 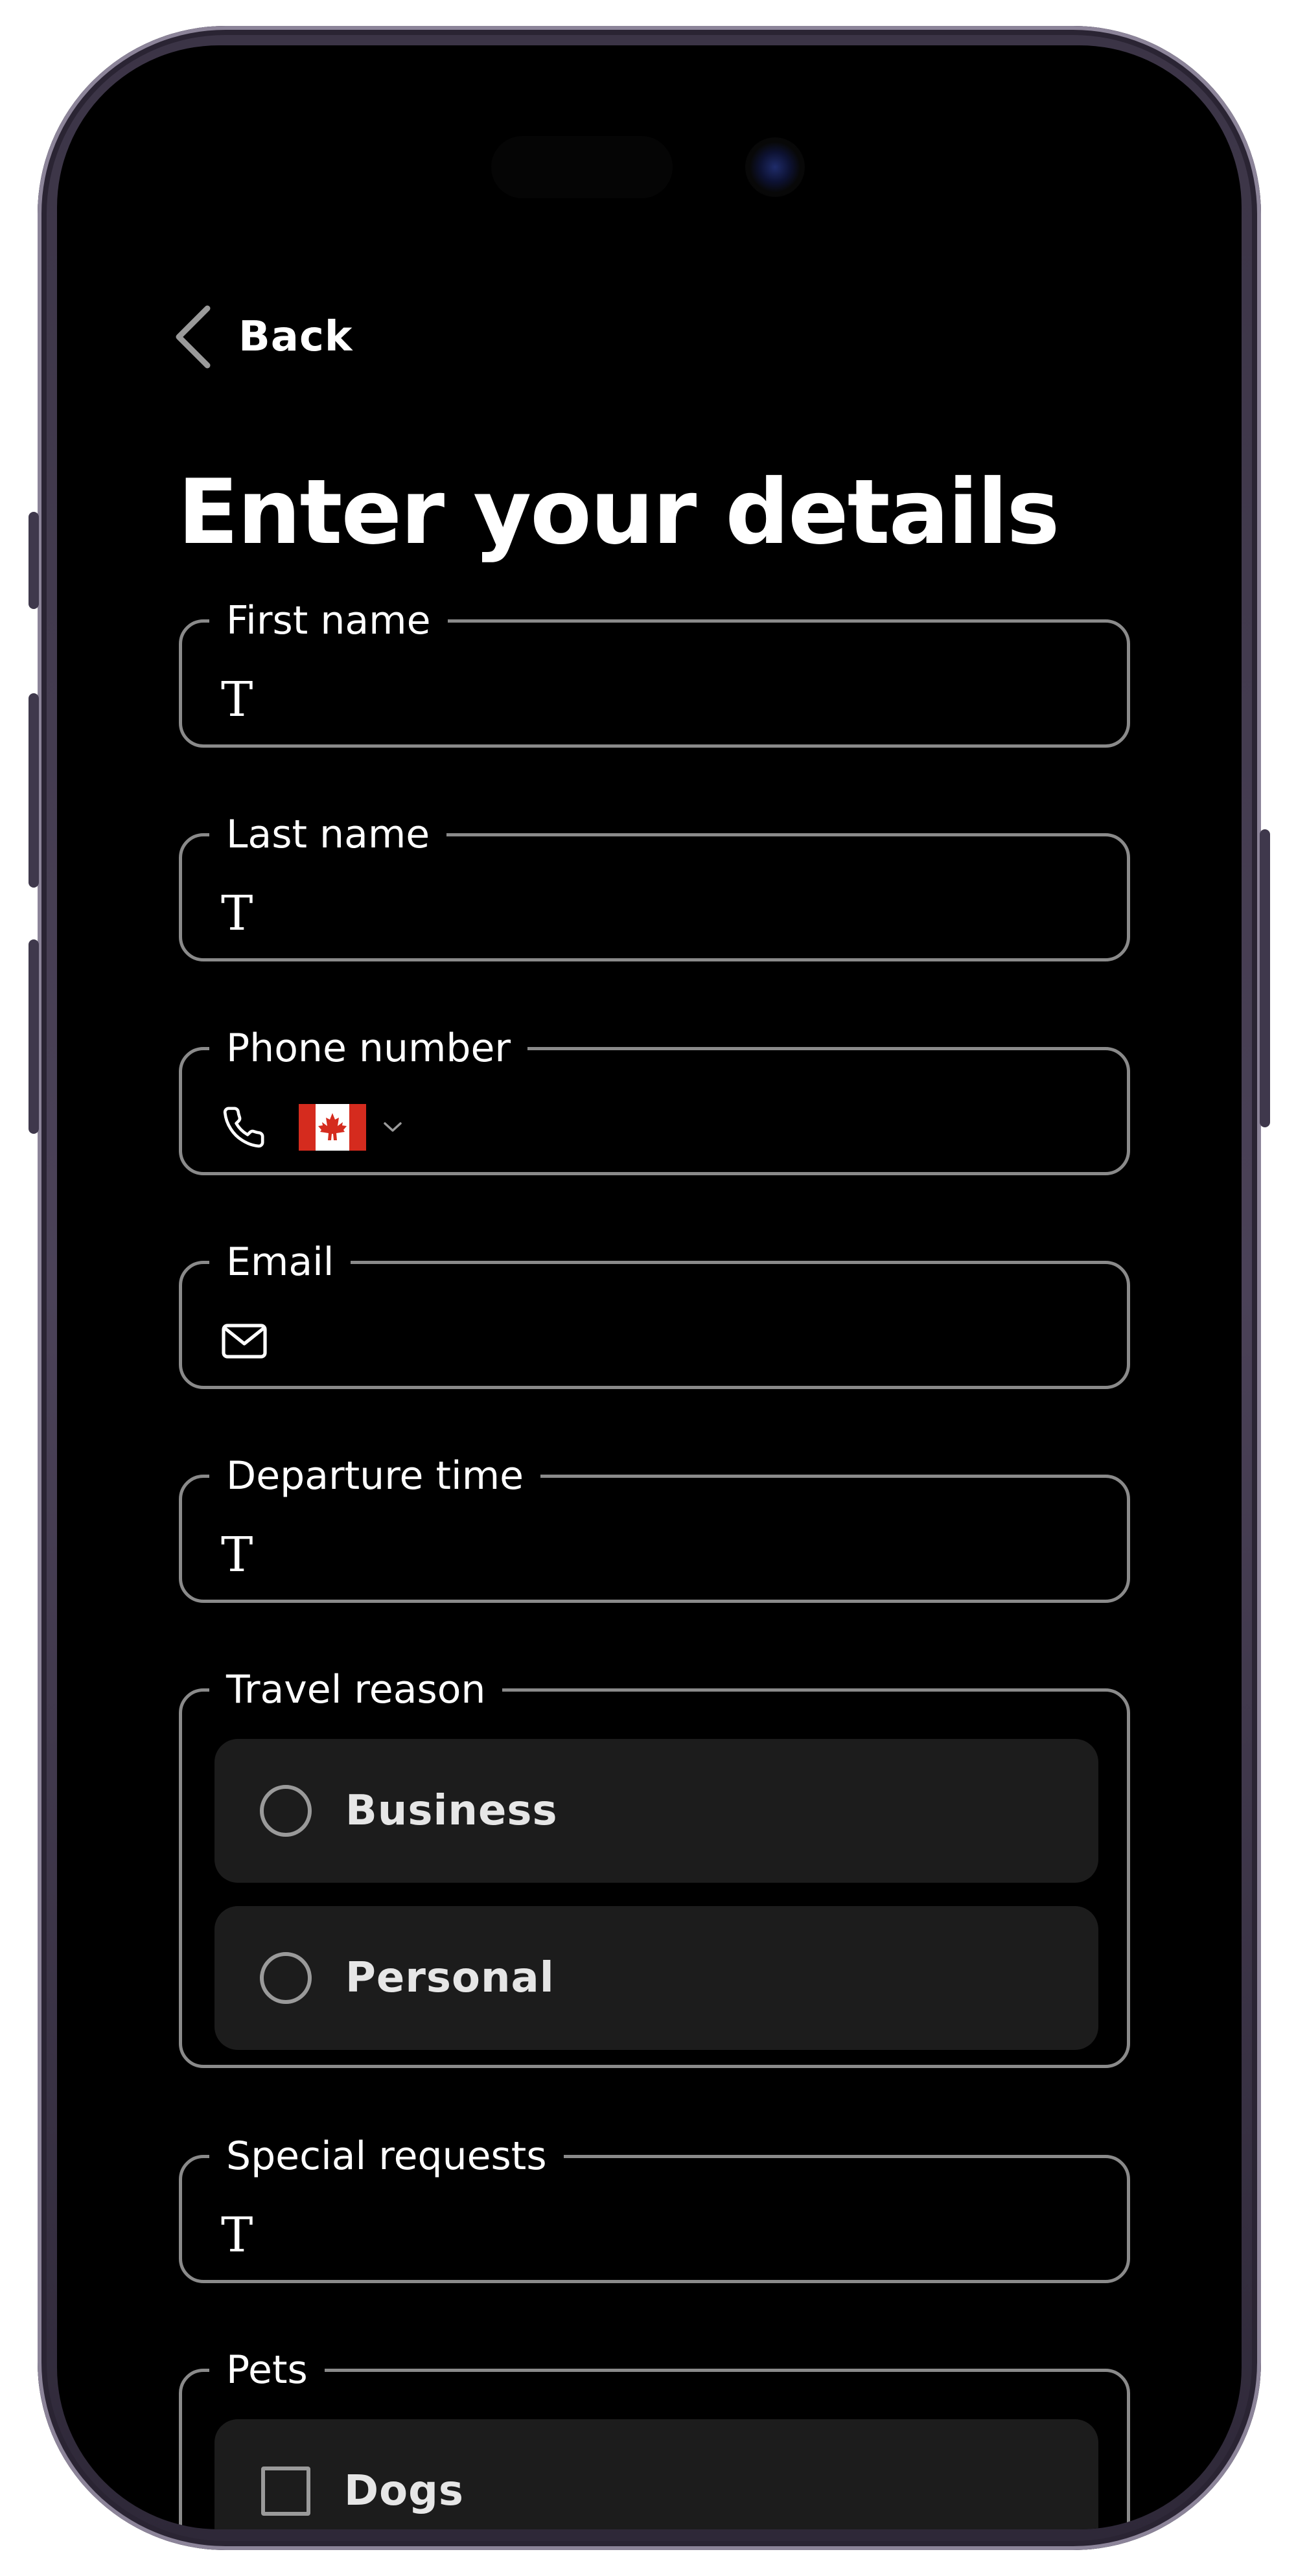 I want to click on back-button: Back, so click(x=263, y=337).